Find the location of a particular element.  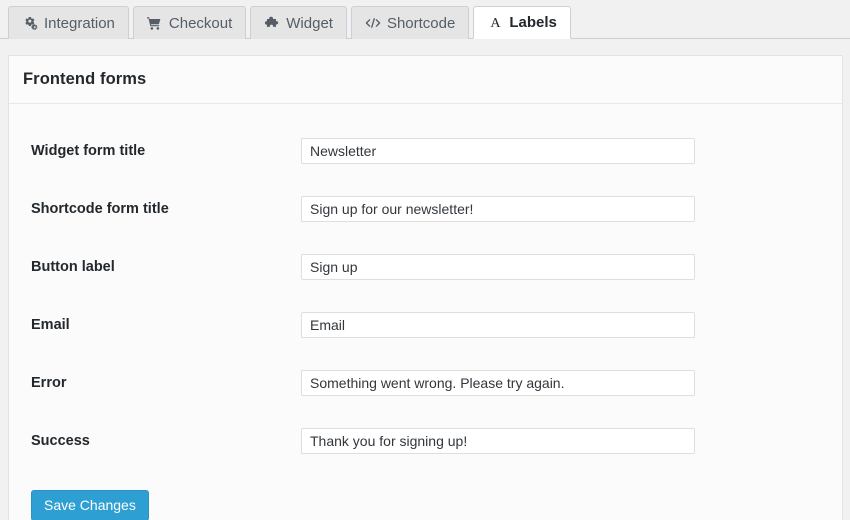

tab-labels: A Labels is located at coordinates (522, 22).